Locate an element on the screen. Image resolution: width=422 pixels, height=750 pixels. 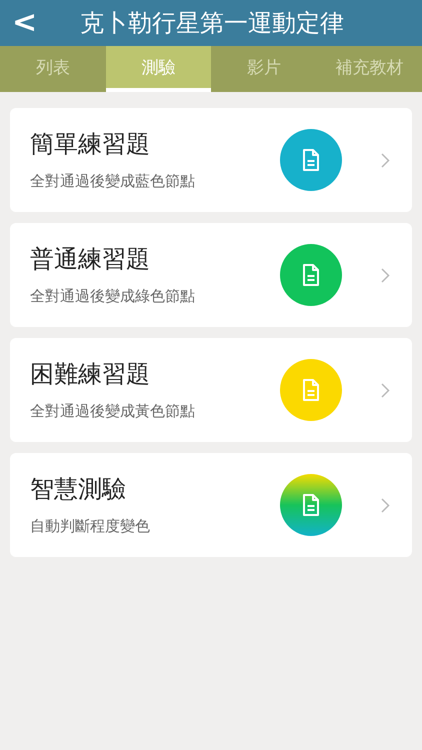
quiz-card: 困難練習題 全對通過後變成黃色節點 is located at coordinates (211, 390).